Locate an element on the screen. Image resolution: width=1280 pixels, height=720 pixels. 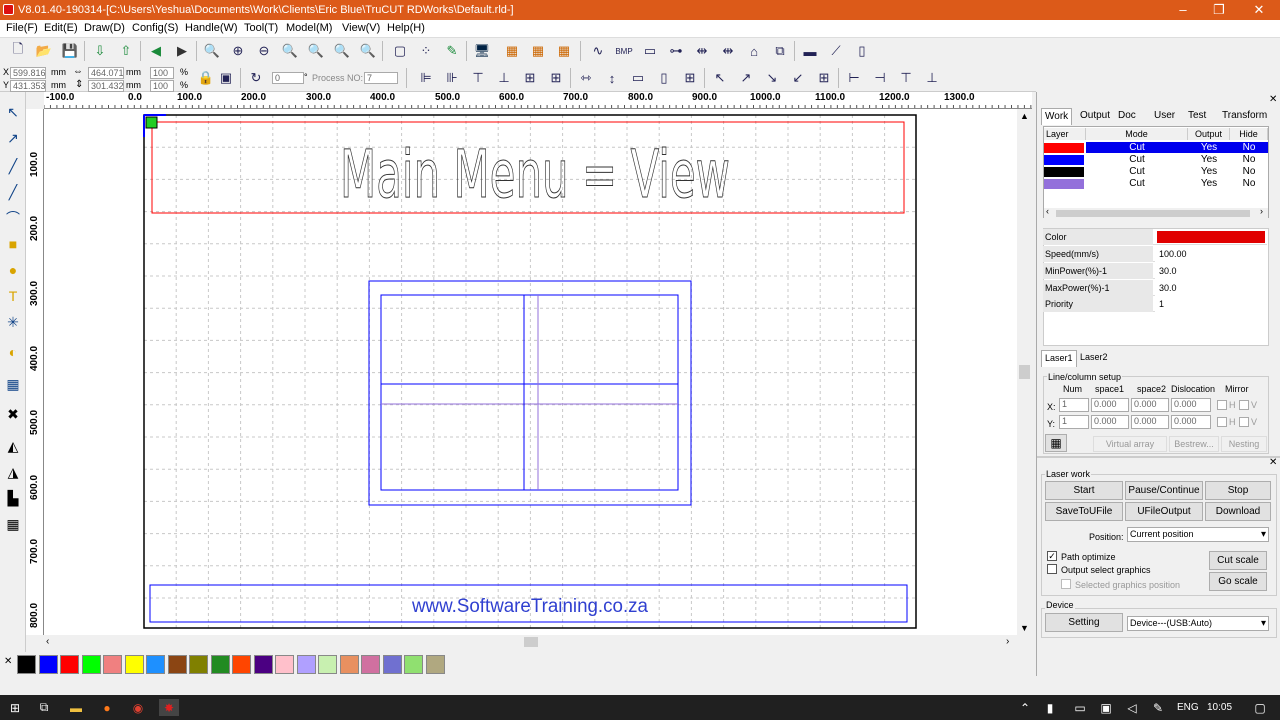
tab-output: Output is located at coordinates (1095, 116).